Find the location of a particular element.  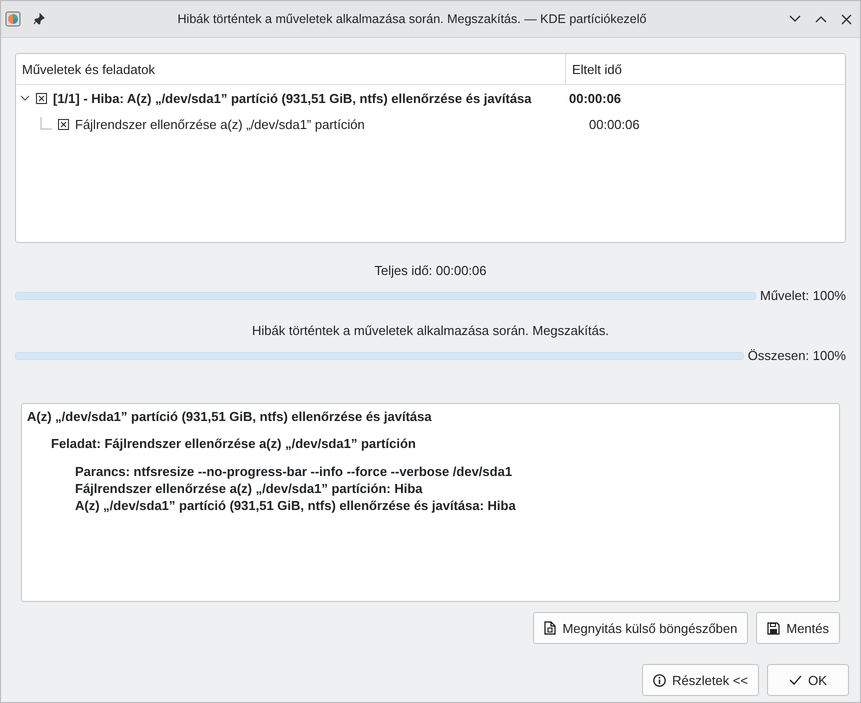

log-line: Fájlrendszer ellenőrzése a(z) „/dev/sda1” partíción: Hiba is located at coordinates (249, 488).